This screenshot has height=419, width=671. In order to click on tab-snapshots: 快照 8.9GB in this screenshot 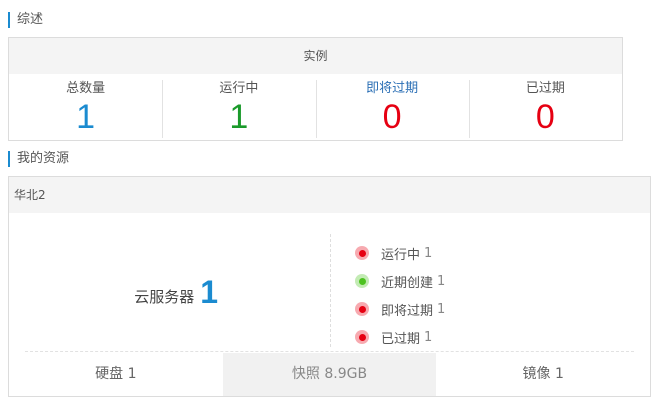, I will do `click(329, 374)`.